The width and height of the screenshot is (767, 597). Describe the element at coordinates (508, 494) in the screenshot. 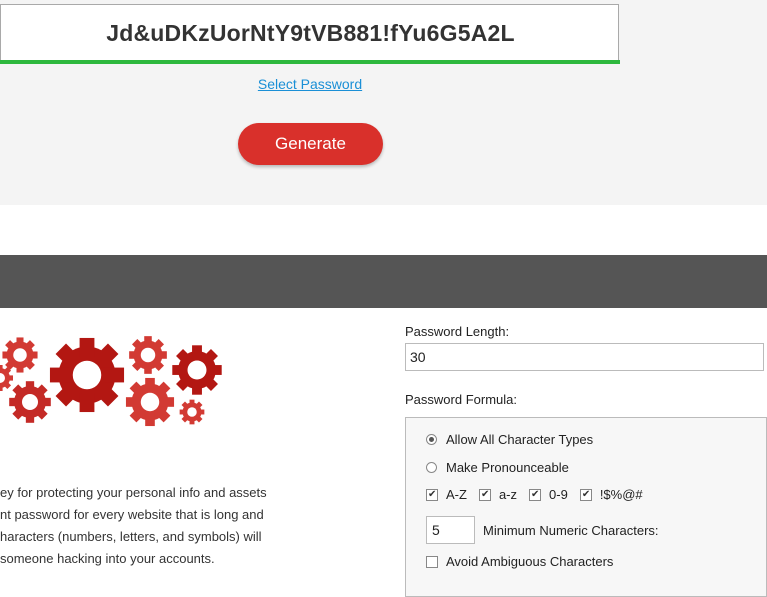

I see `option-label: a-z` at that location.